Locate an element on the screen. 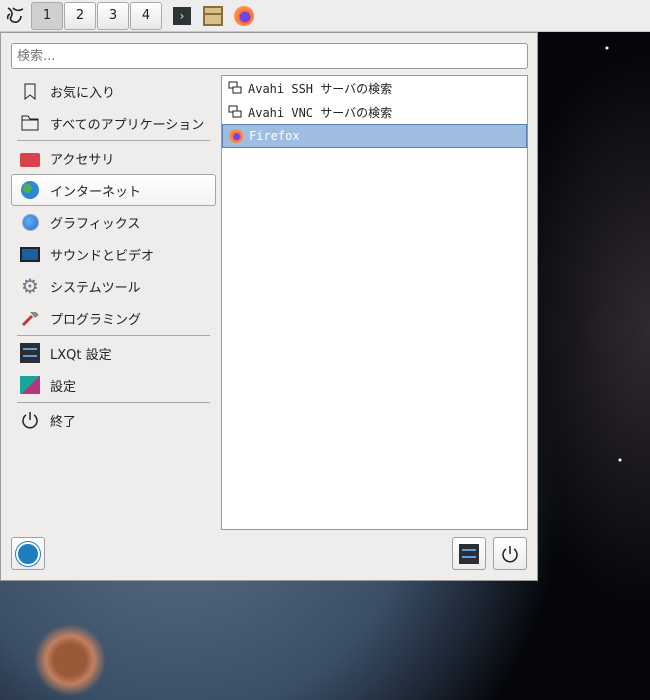  settings-icon is located at coordinates (30, 385).